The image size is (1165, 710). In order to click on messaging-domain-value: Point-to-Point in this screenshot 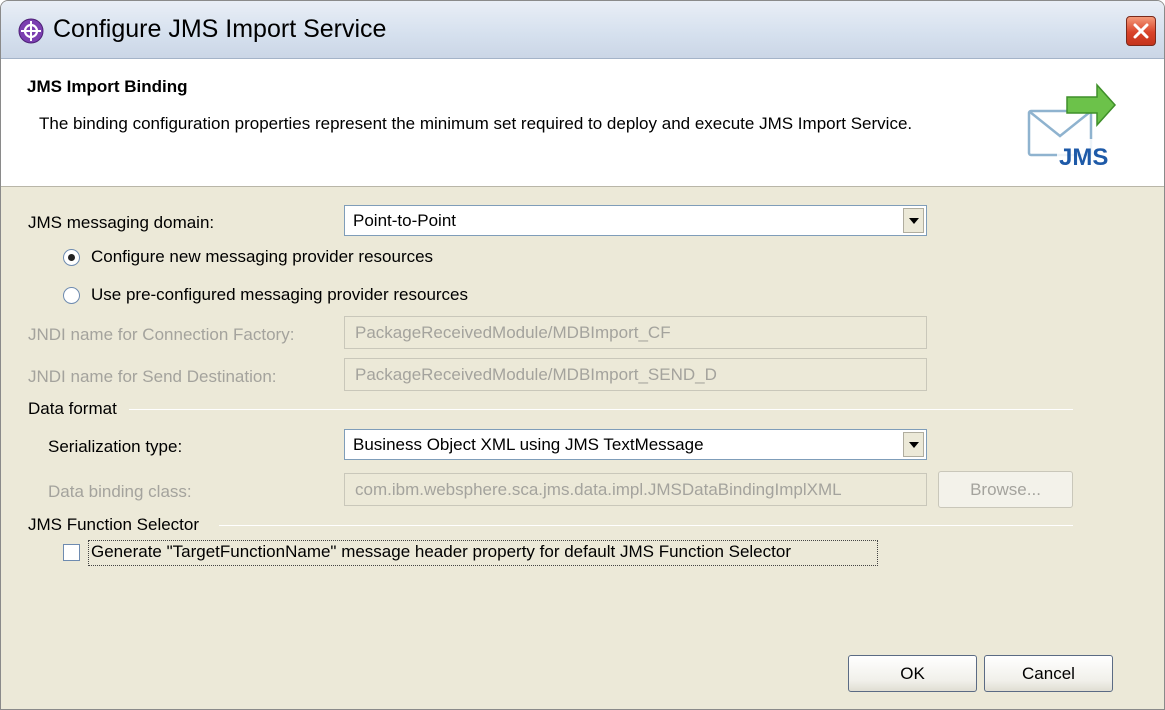, I will do `click(404, 220)`.